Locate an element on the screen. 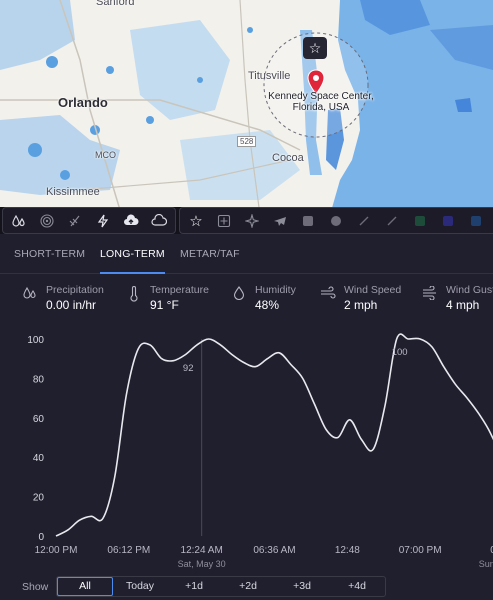  favorite-star-button: ☆ is located at coordinates (315, 48).